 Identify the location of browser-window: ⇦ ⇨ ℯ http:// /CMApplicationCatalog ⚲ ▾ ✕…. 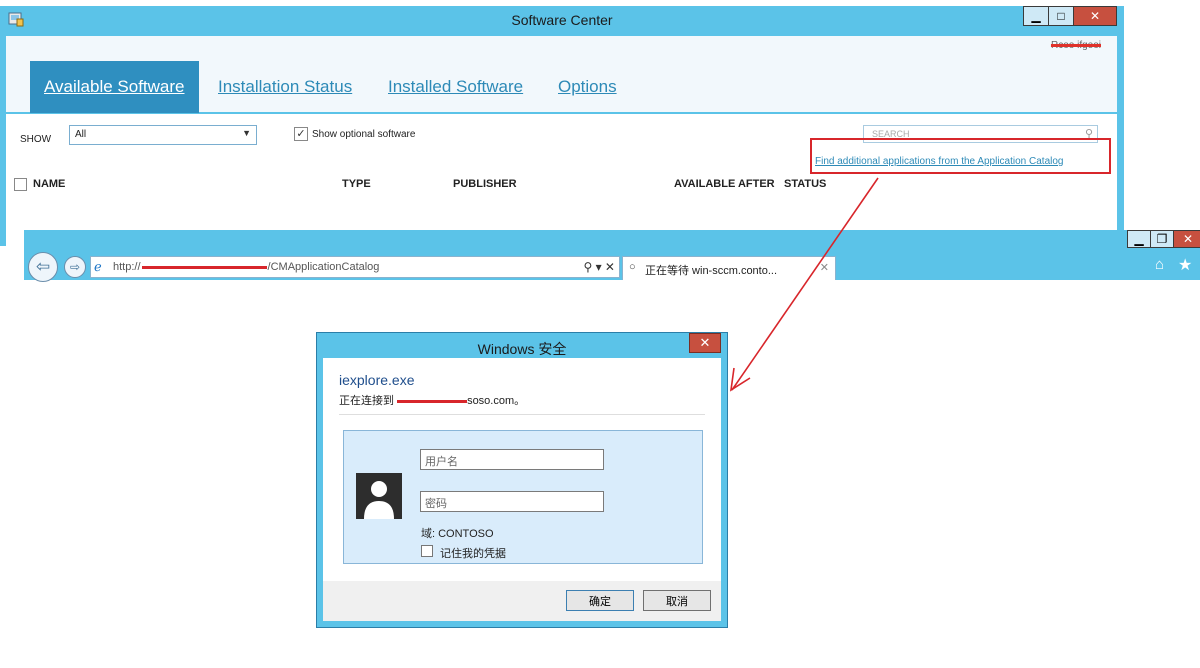
(612, 256).